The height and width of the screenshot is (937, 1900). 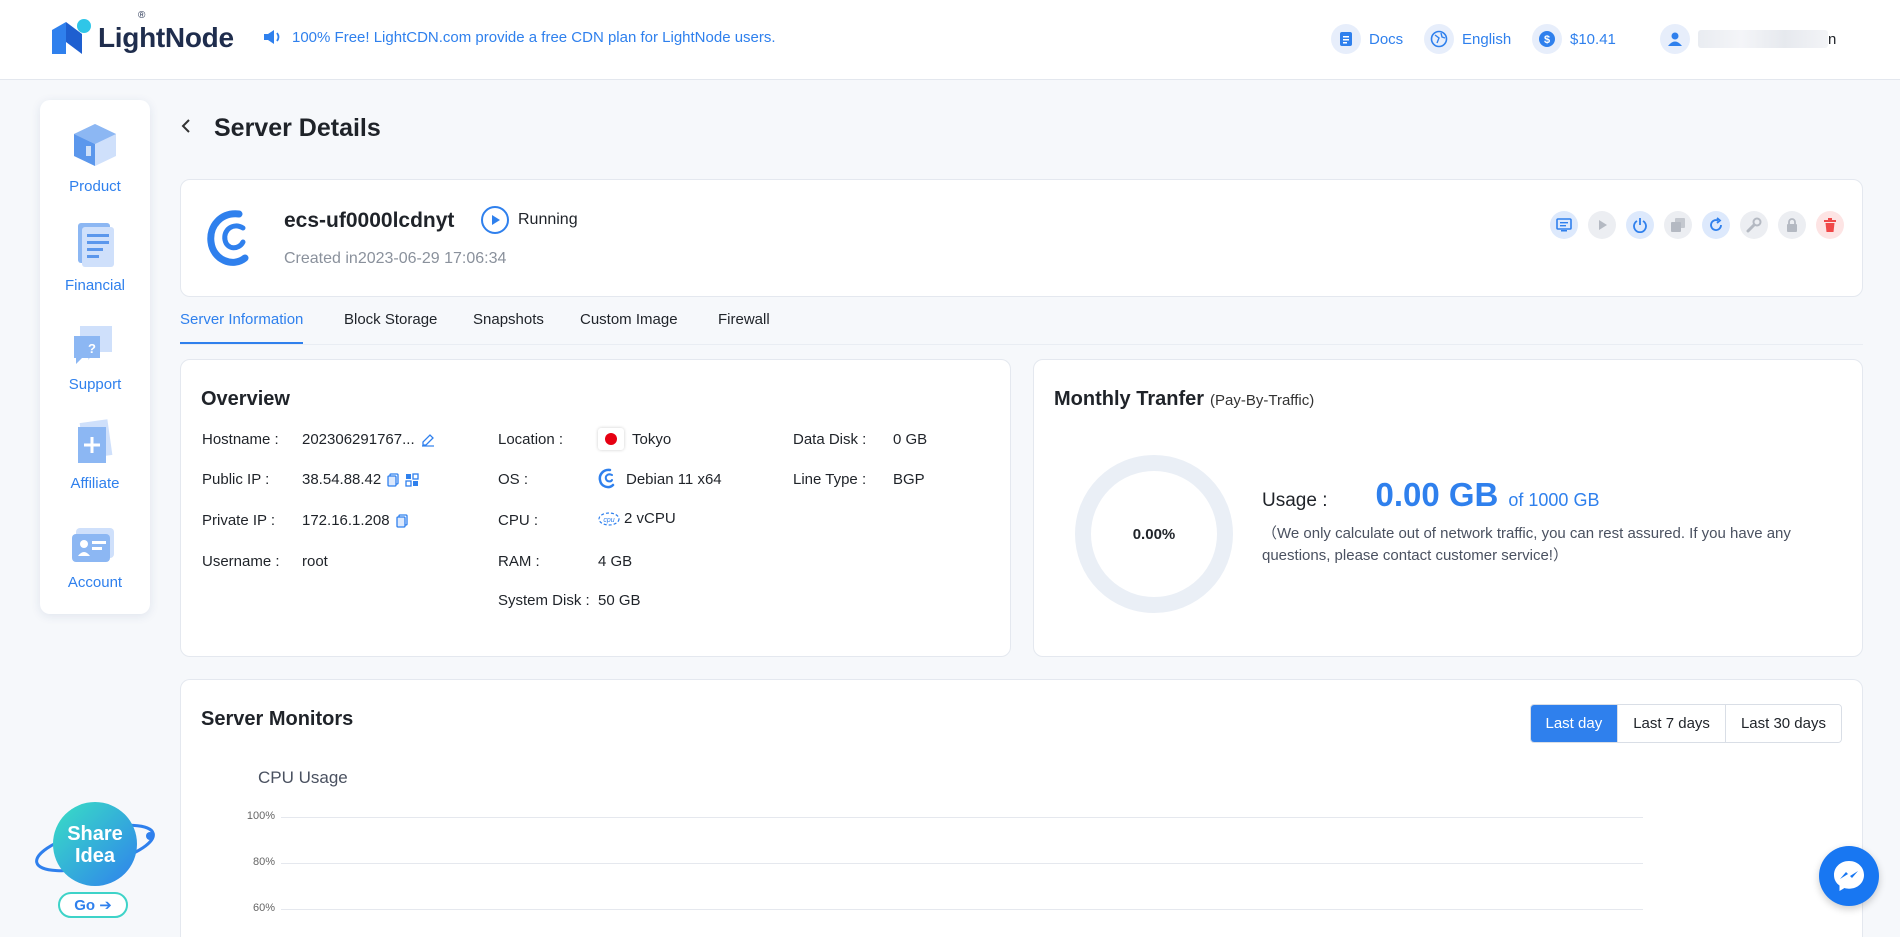 What do you see at coordinates (263, 862) in the screenshot?
I see `y-tick-label: 80%` at bounding box center [263, 862].